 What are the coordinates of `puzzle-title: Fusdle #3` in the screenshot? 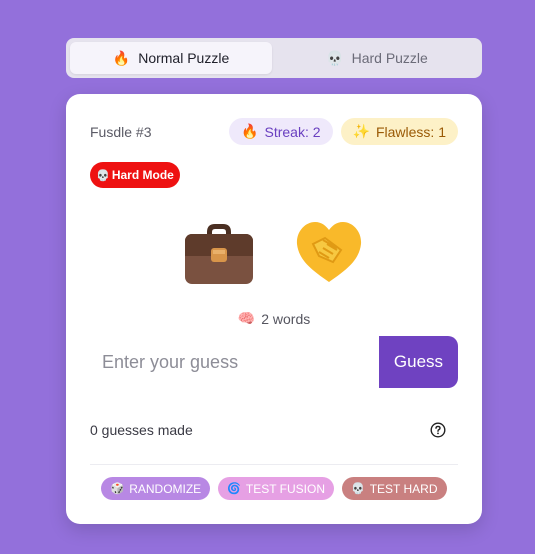 It's located at (121, 132).